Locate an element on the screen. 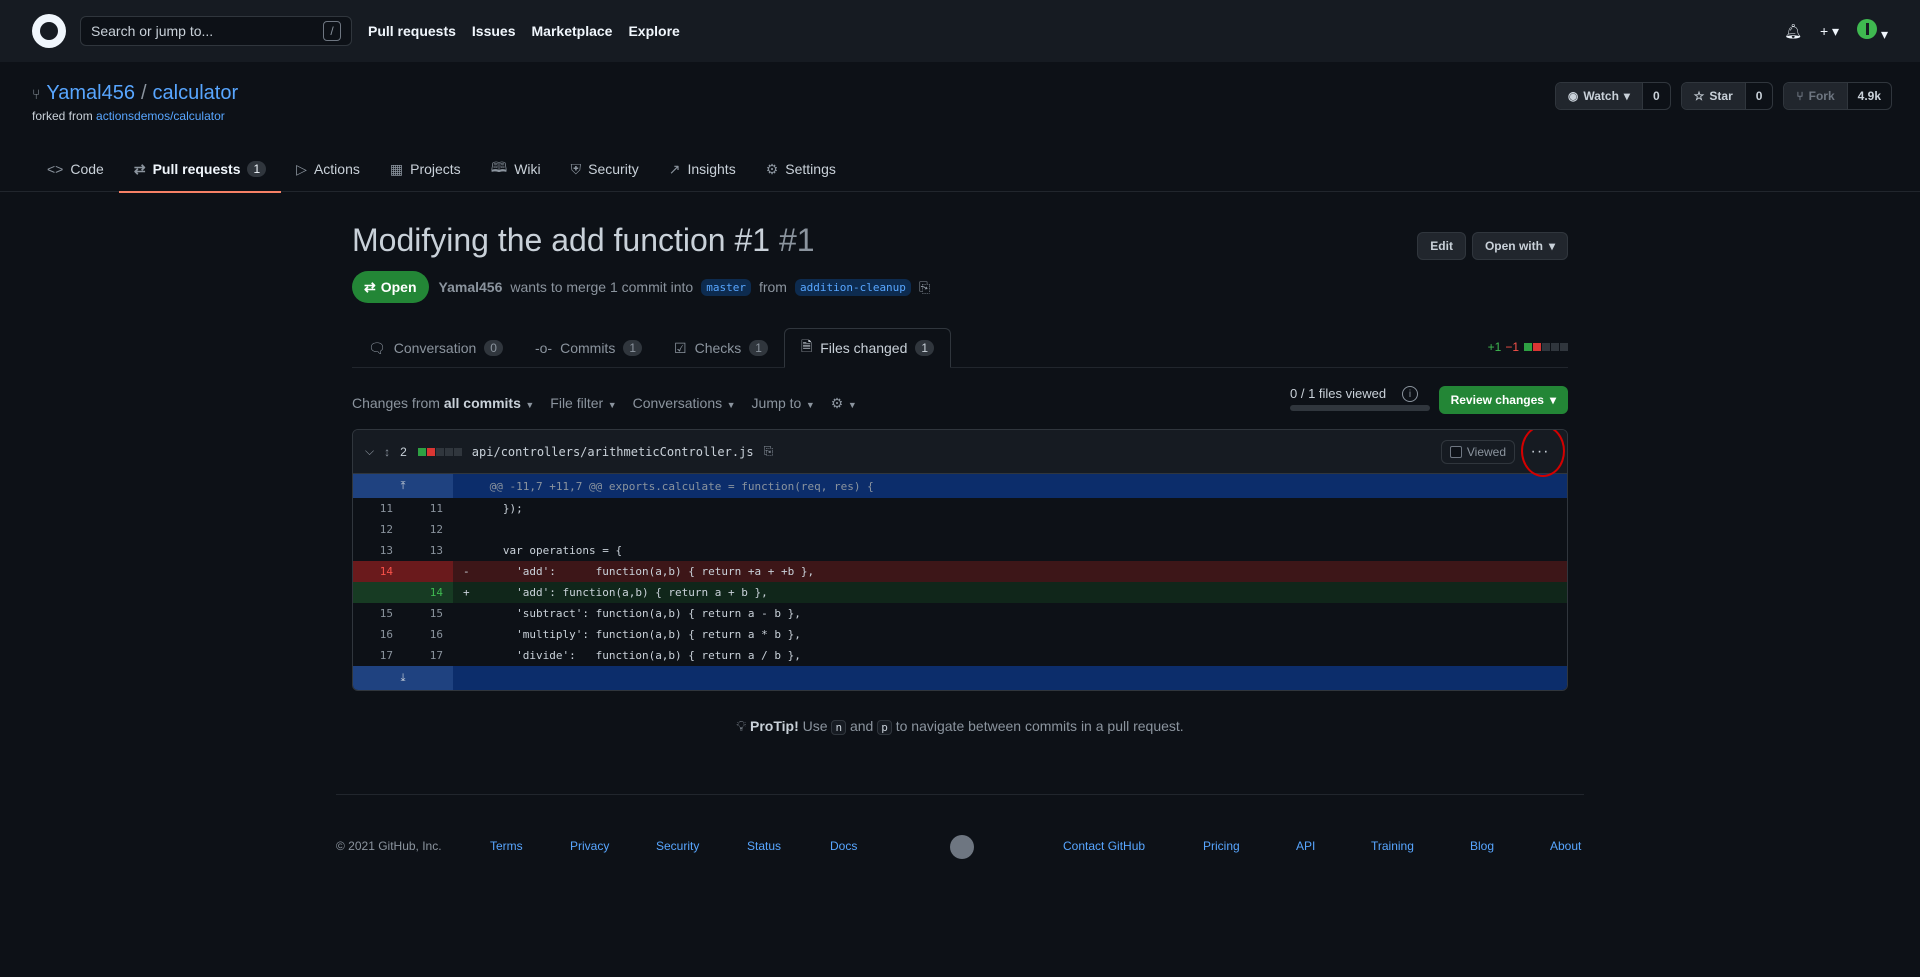 The image size is (1920, 977). forked-from: forked from actionsdemos/calculator is located at coordinates (962, 116).